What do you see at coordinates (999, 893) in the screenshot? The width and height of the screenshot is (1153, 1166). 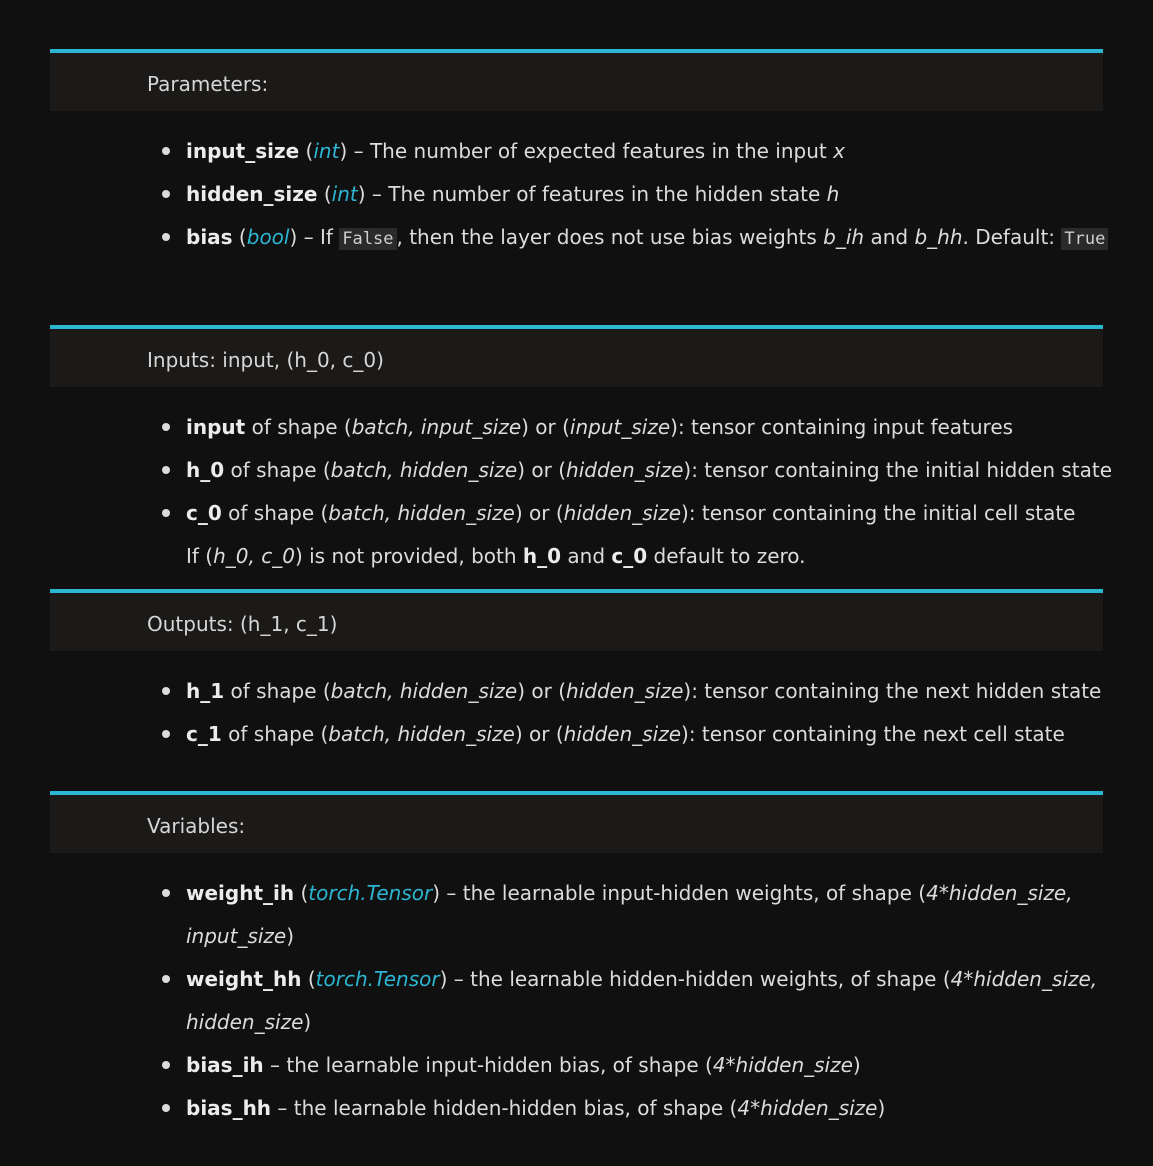 I see `math-var: 4*hidden_size,` at bounding box center [999, 893].